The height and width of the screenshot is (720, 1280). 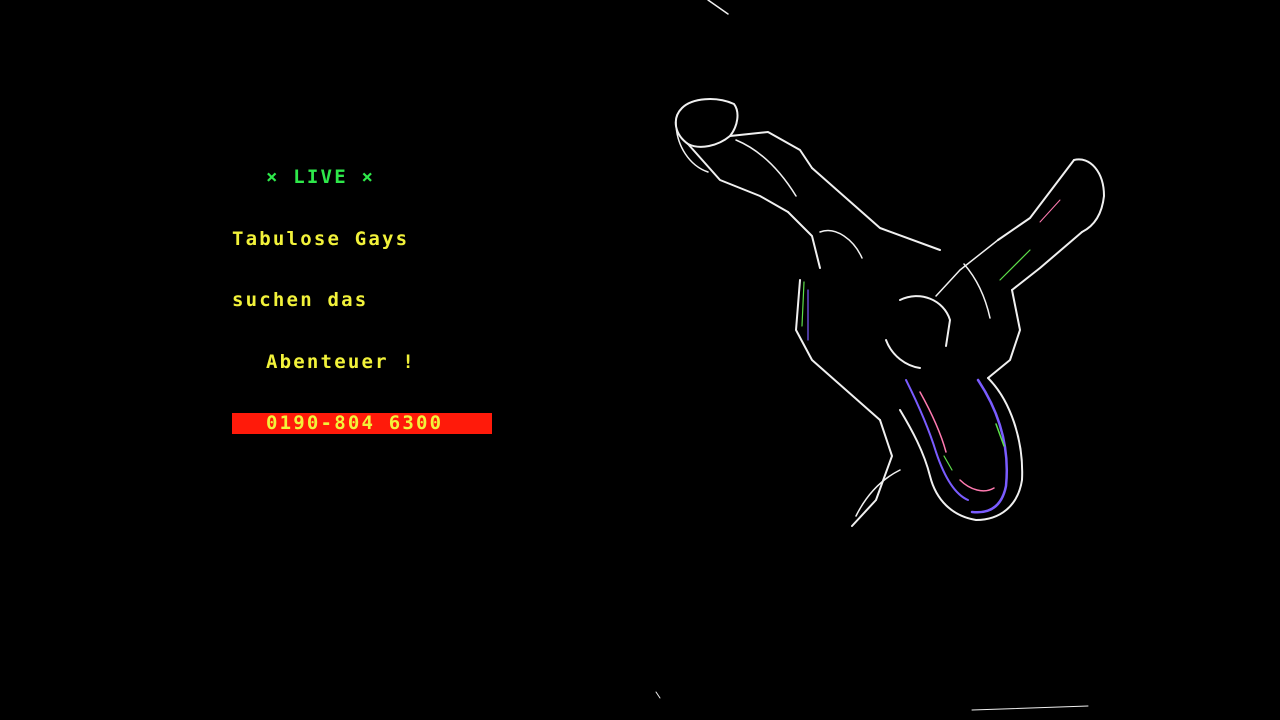 I want to click on live-header: × LIVE ×, so click(x=362, y=177).